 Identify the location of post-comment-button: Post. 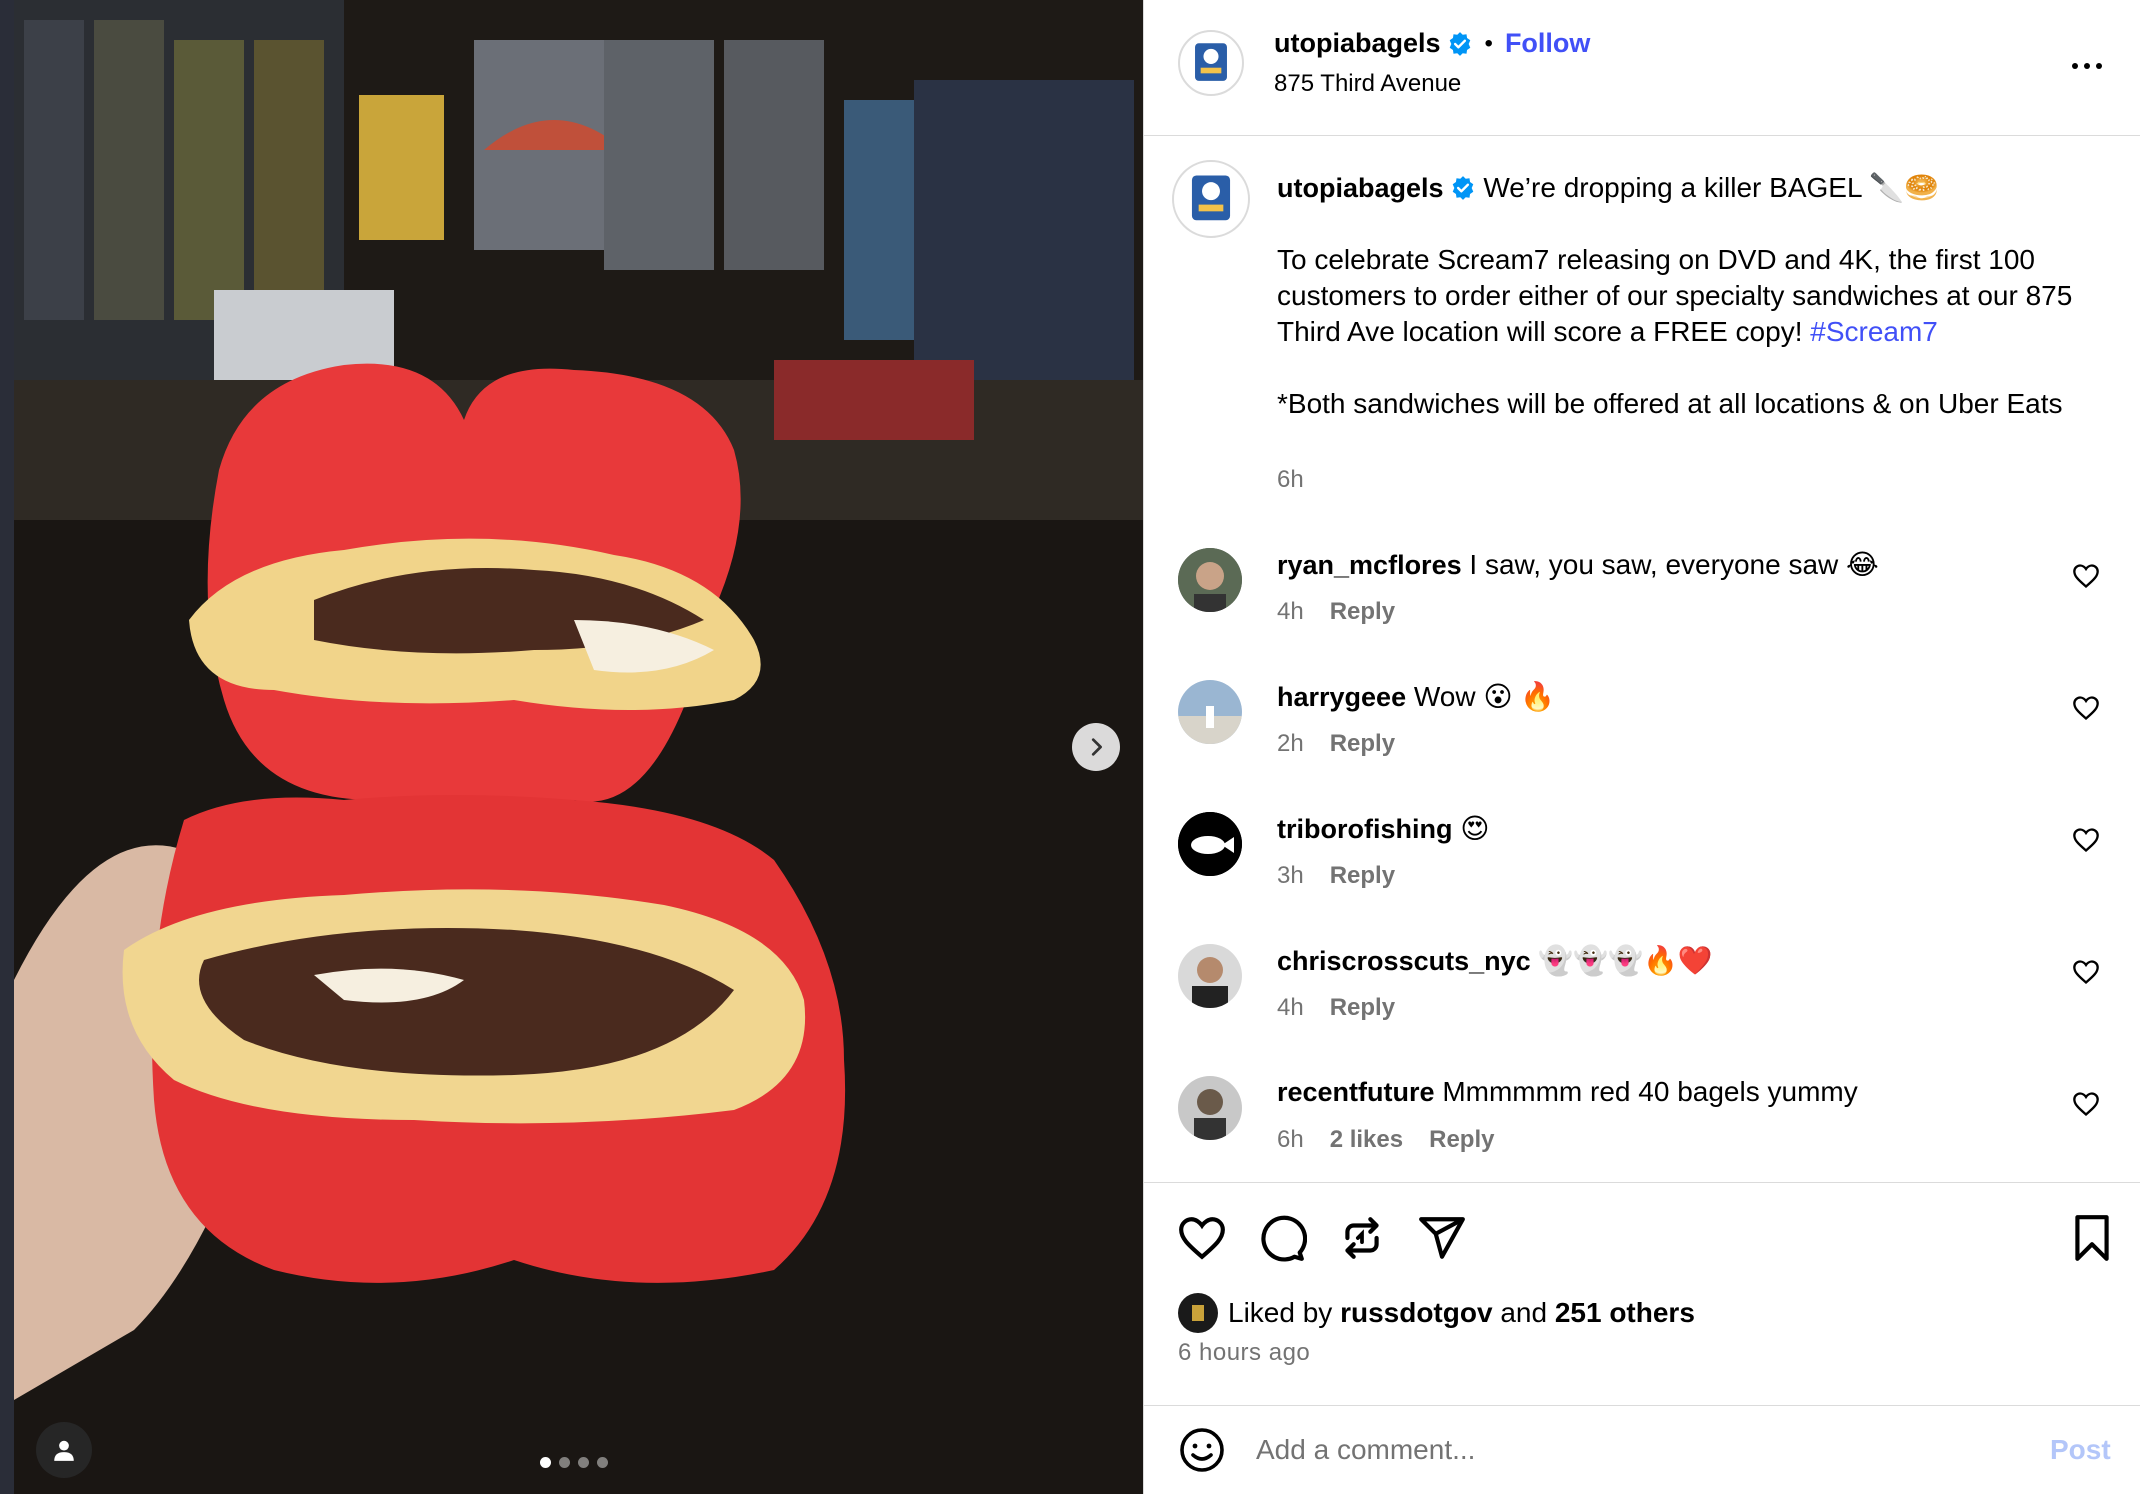
(2080, 1450).